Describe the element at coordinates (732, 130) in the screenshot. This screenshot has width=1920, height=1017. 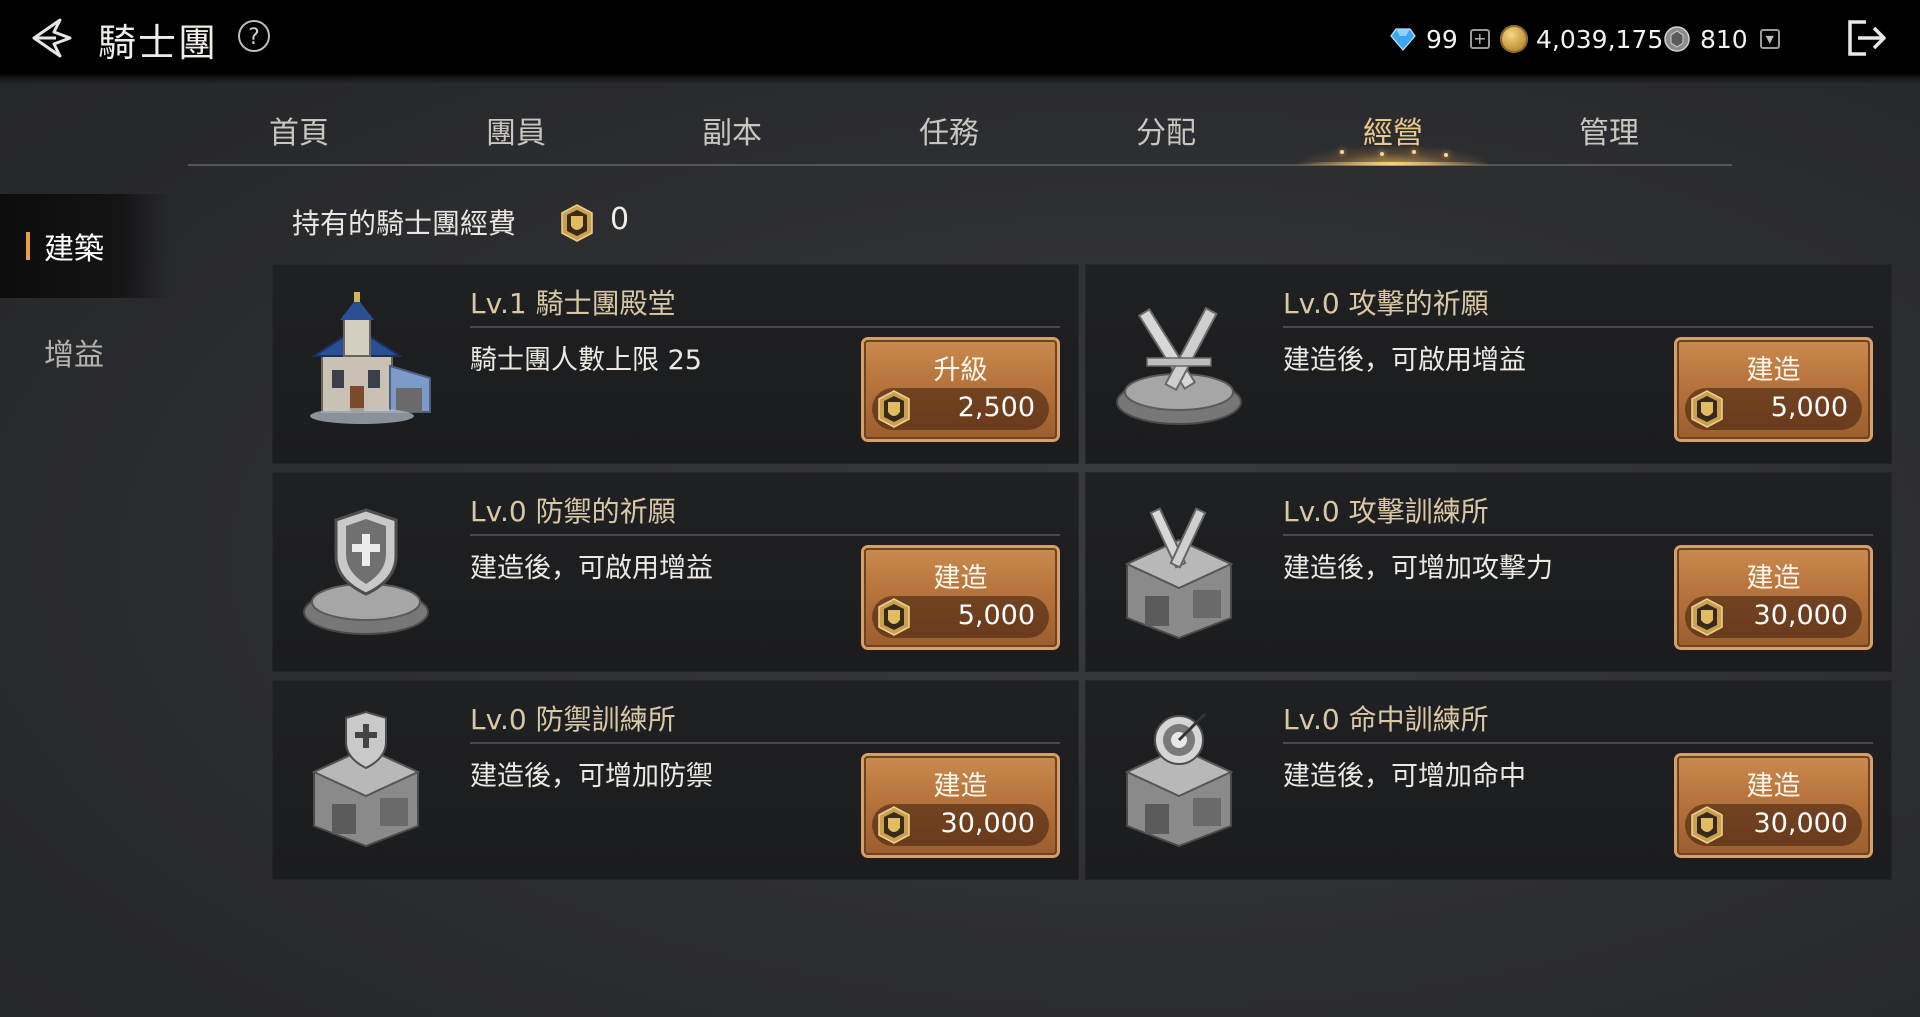
I see `tab-dungeon: 副本` at that location.